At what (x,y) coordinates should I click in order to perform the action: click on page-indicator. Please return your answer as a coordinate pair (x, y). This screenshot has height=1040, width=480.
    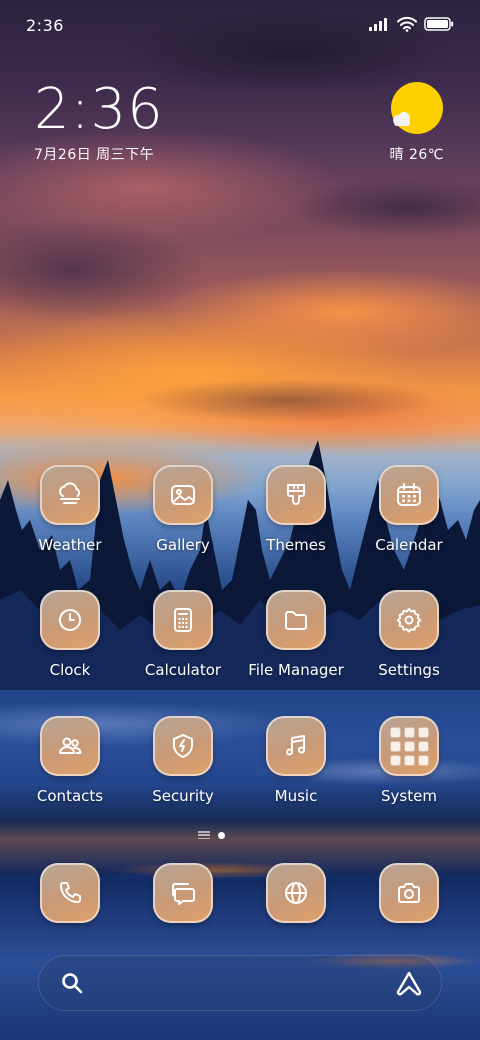
    Looking at the image, I should click on (211, 835).